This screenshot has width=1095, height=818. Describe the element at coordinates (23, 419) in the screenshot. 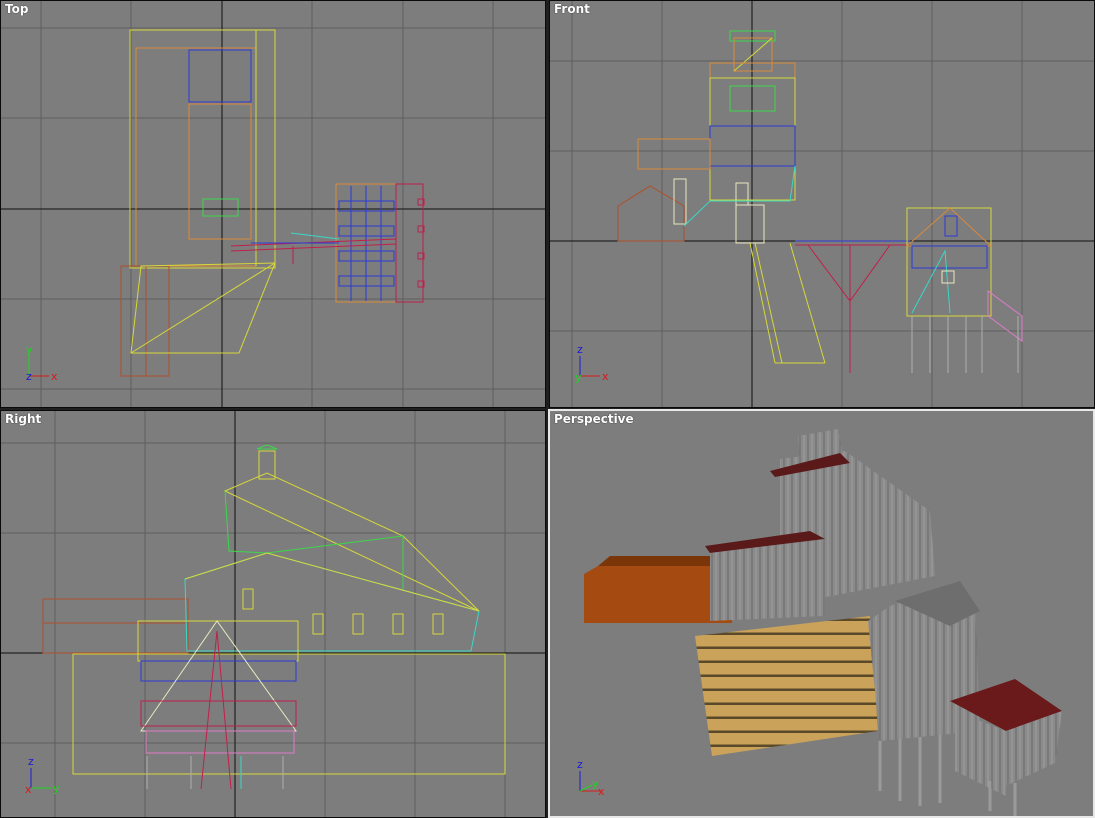

I see `viewport-label-right: Right` at that location.